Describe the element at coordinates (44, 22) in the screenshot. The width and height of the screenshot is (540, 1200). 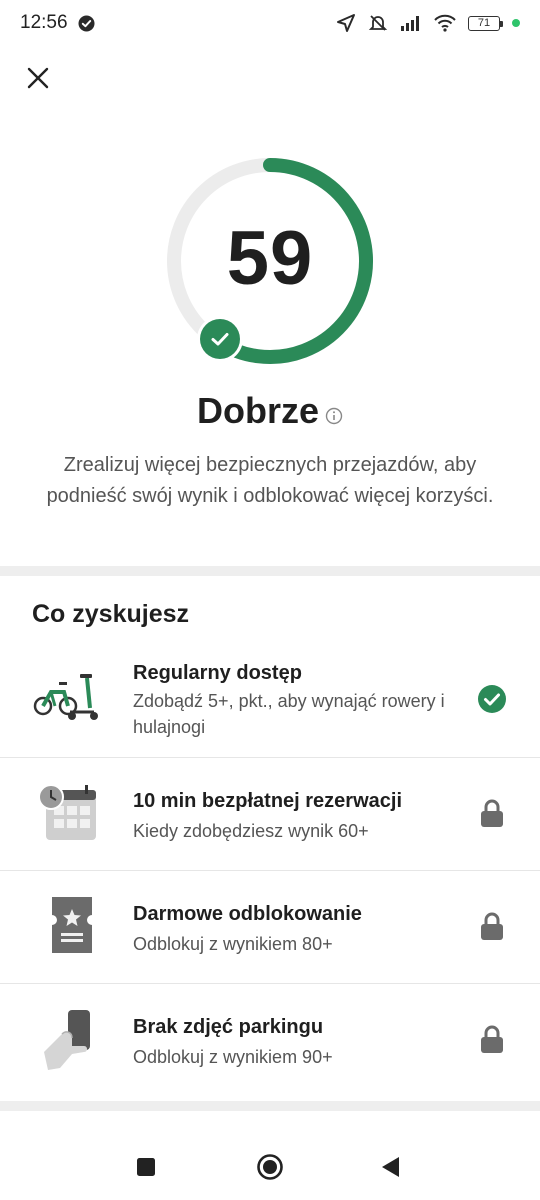
I see `clock: 12:56` at that location.